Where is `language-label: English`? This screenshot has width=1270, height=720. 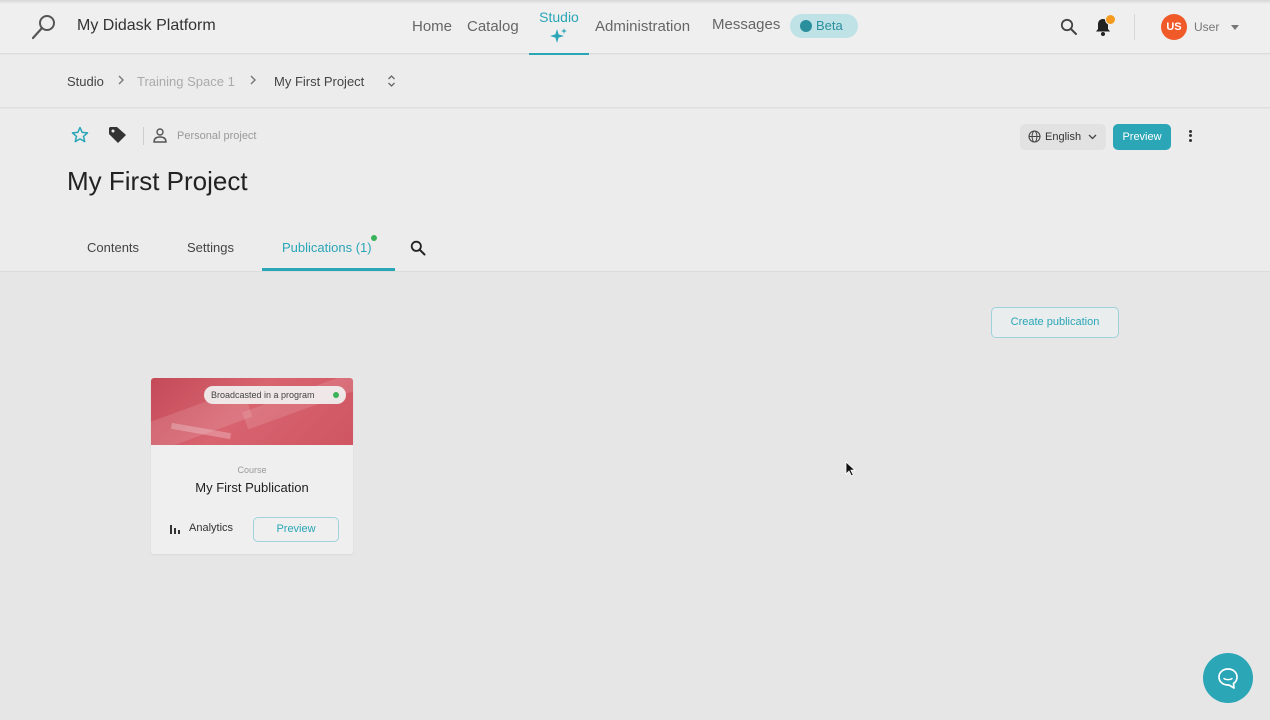
language-label: English is located at coordinates (1063, 137).